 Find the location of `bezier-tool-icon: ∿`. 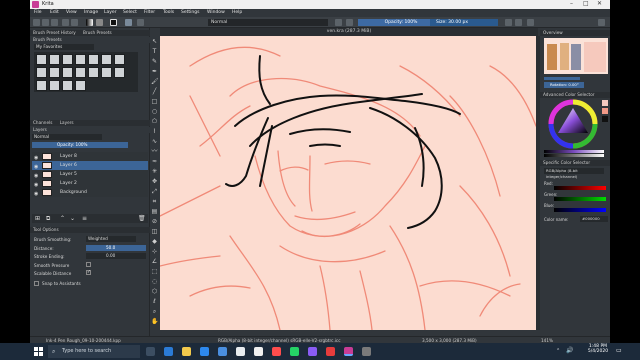

bezier-tool-icon: ∿ is located at coordinates (154, 141).